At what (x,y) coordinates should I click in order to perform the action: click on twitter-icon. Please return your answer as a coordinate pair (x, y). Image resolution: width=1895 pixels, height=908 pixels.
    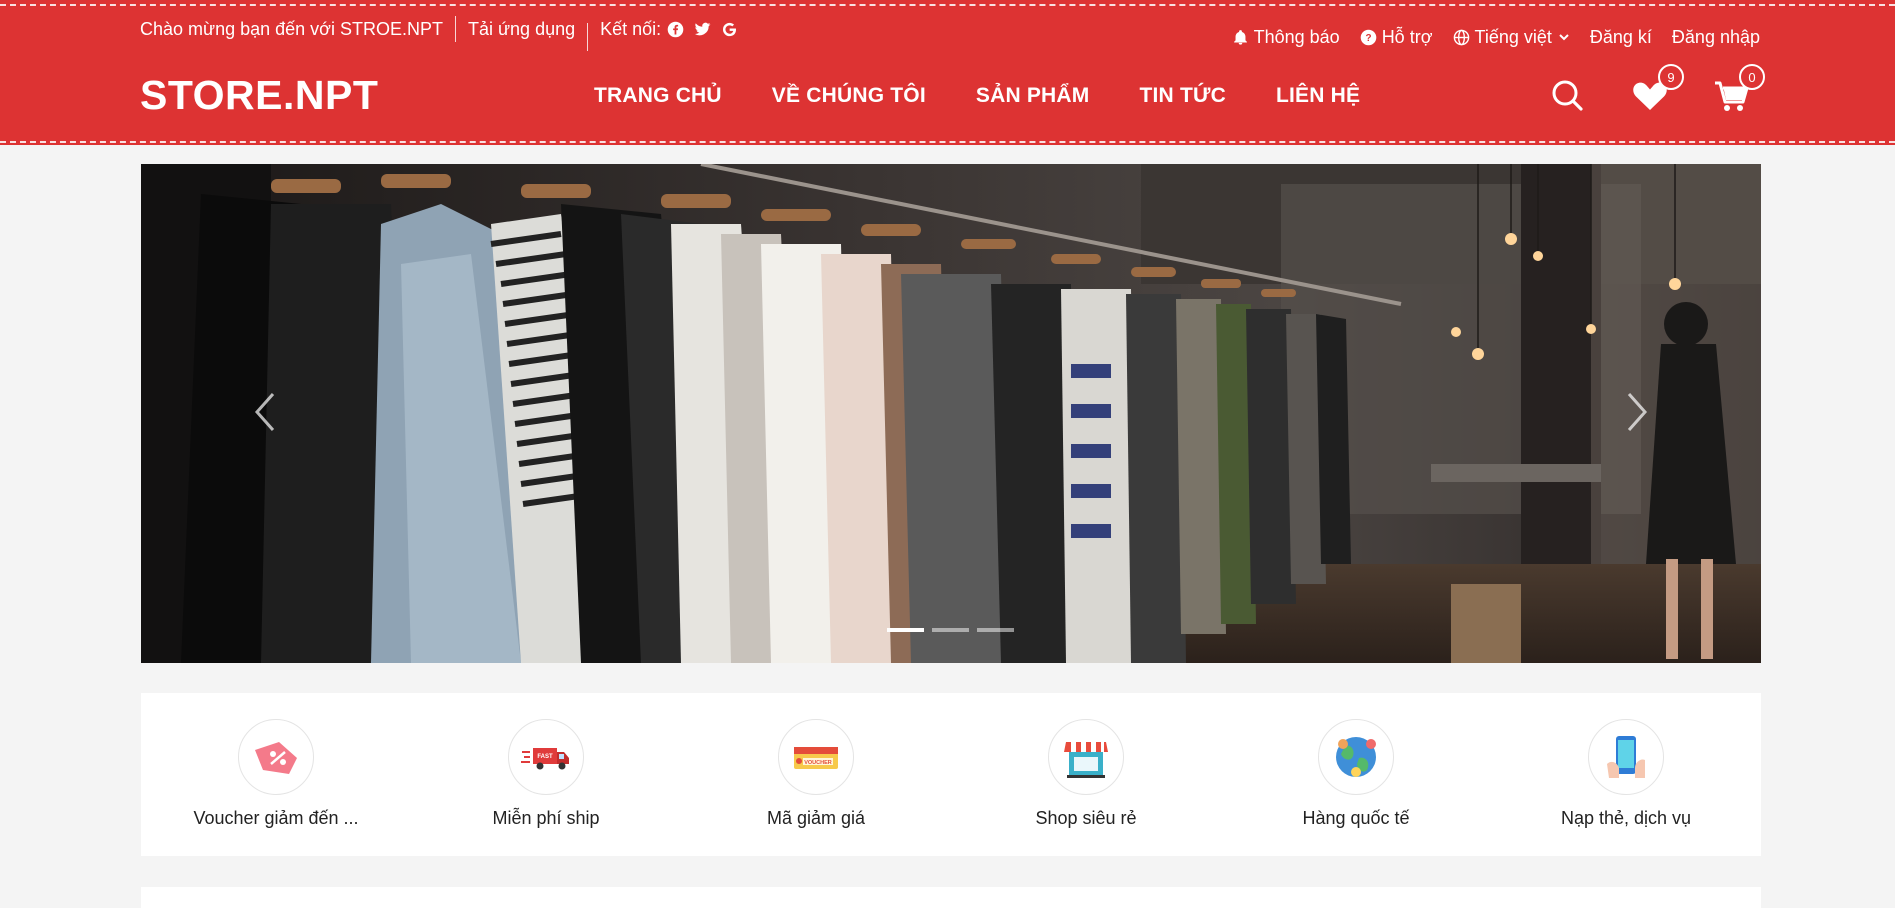
    Looking at the image, I should click on (702, 29).